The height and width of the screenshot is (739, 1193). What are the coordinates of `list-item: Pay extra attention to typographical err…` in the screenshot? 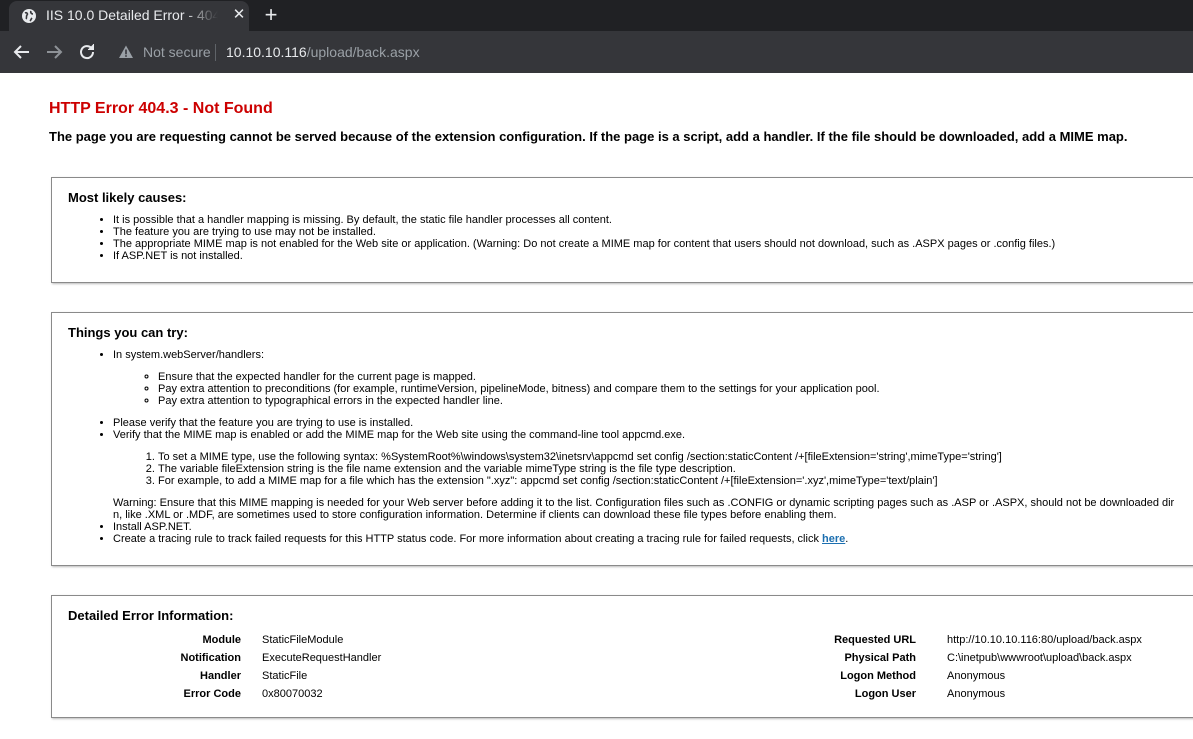 It's located at (666, 401).